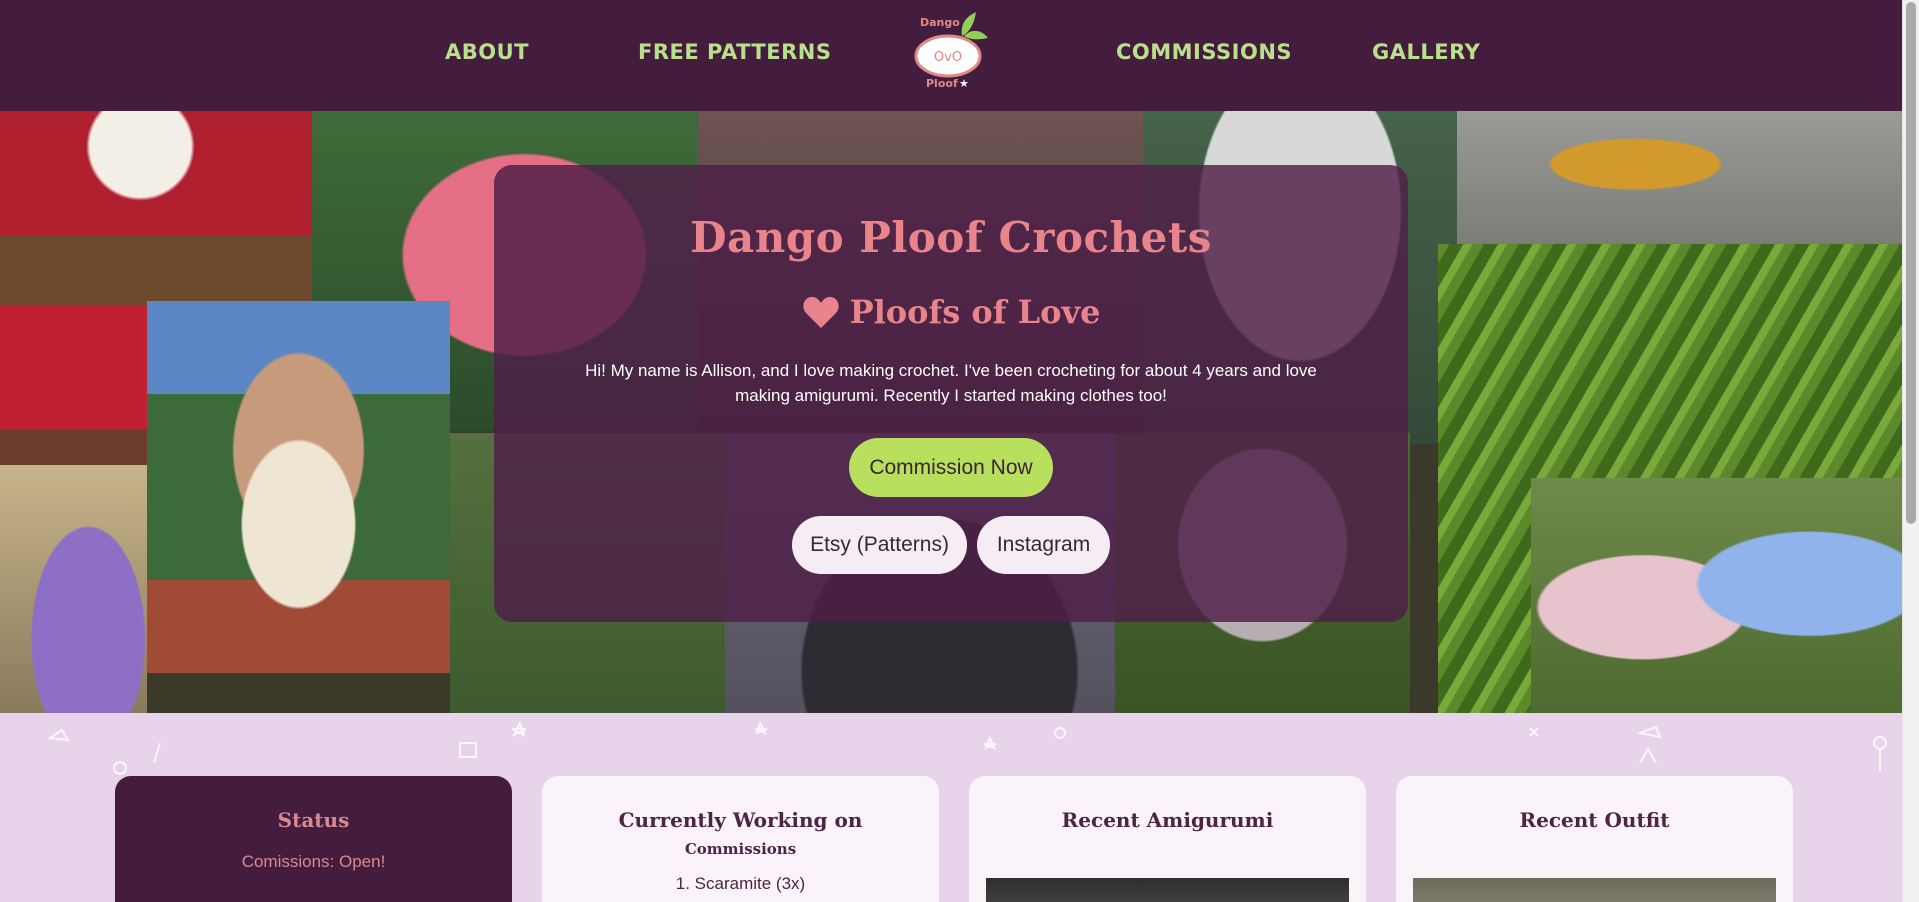  I want to click on hero-subtitle-row: Ploofs of Love, so click(951, 312).